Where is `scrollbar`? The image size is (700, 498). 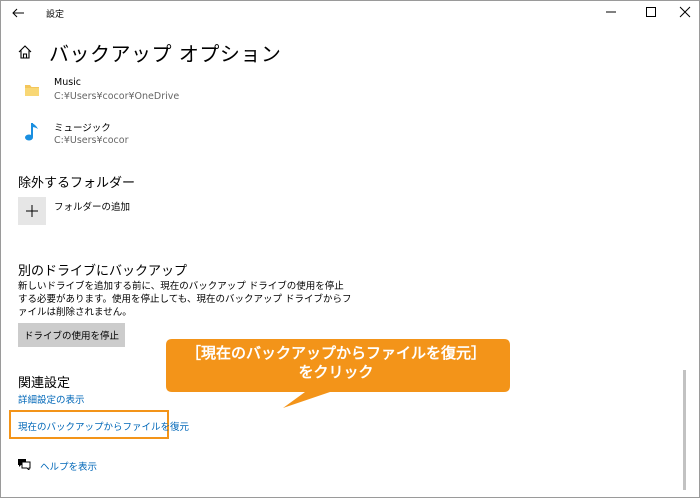
scrollbar is located at coordinates (684, 430).